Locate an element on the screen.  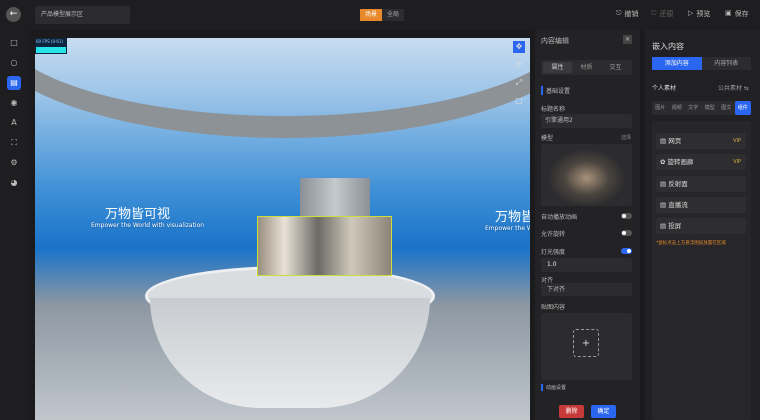
embed-tabs: 添加内容 内容列表 is located at coordinates (701, 63).